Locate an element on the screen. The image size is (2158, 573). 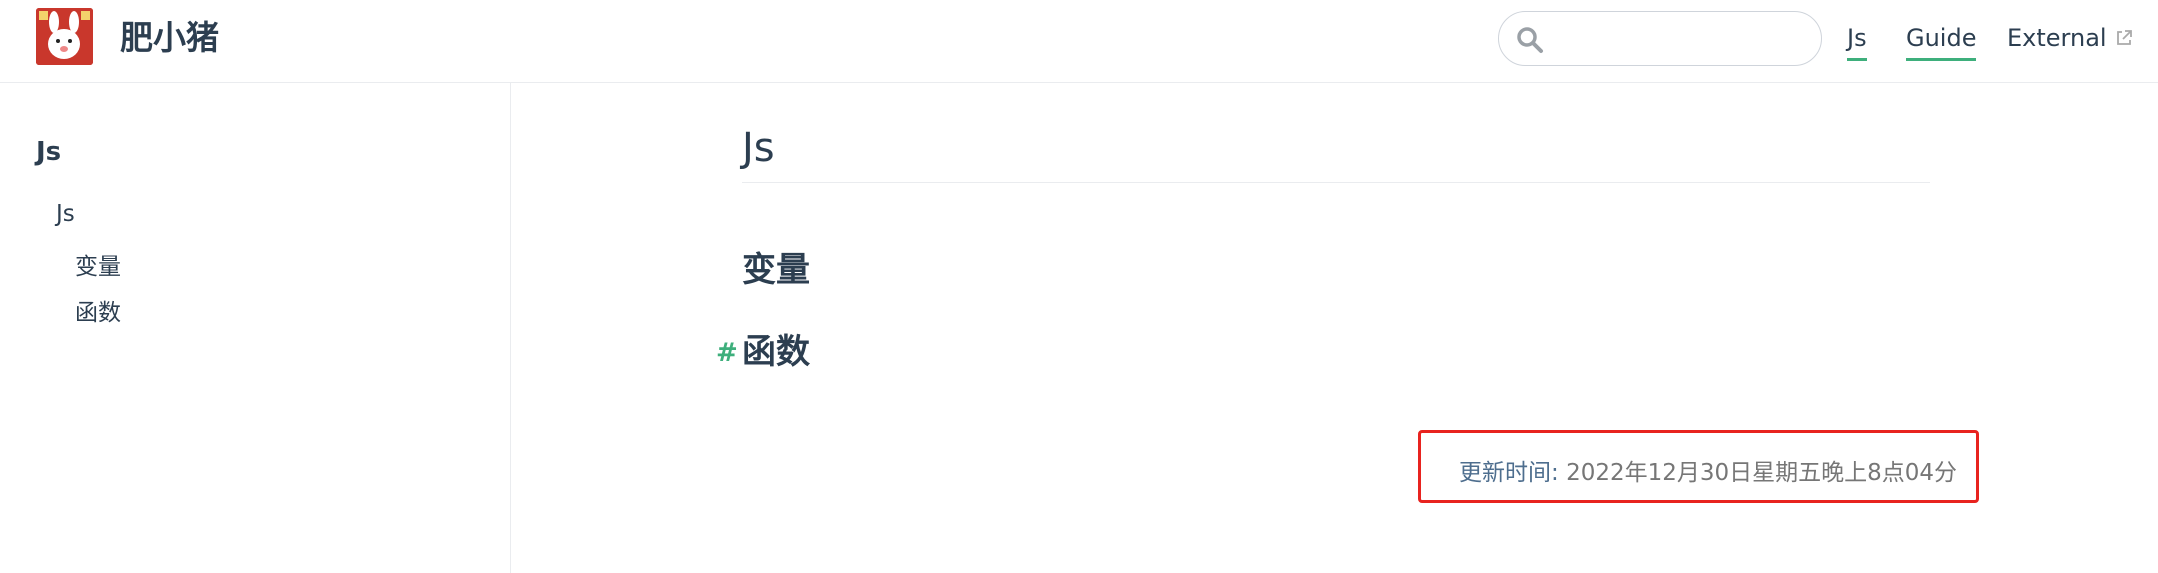
title-divider is located at coordinates (1336, 182).